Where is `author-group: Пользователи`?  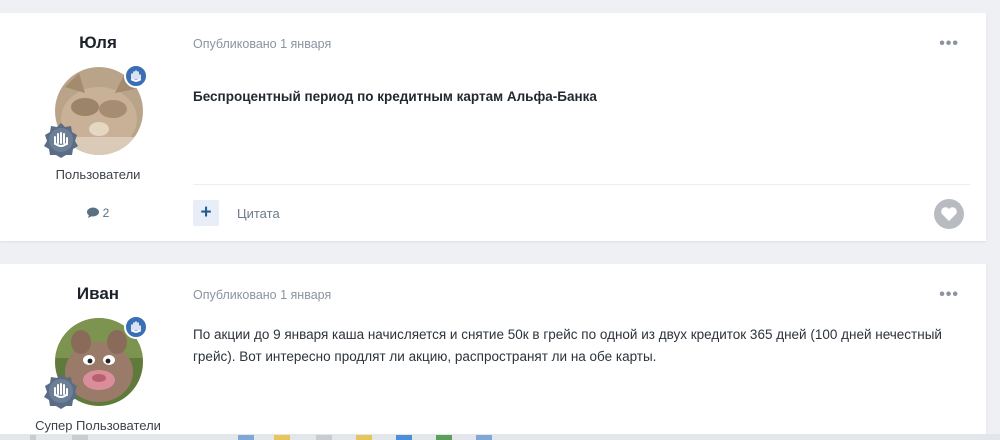 author-group: Пользователи is located at coordinates (98, 174).